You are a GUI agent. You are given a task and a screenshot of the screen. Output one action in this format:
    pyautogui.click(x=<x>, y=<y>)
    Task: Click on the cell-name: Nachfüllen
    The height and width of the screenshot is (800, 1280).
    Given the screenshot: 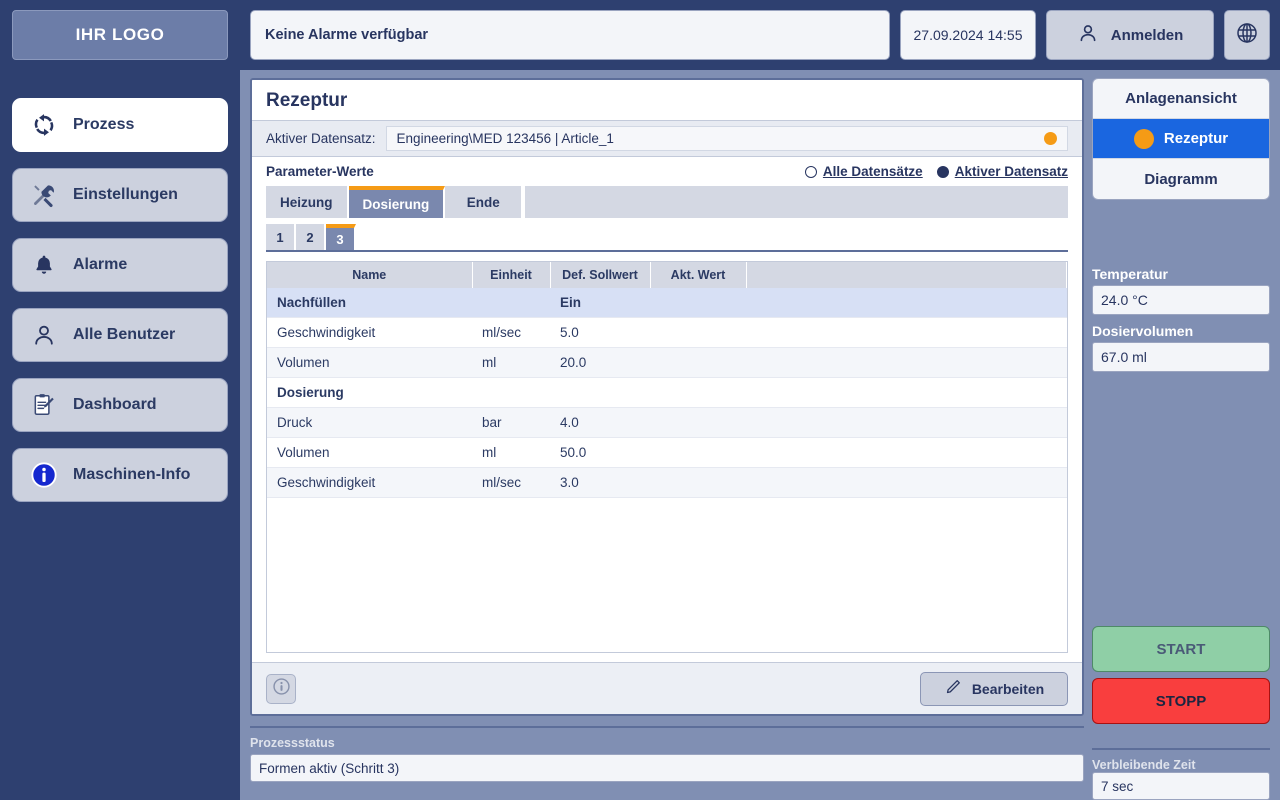 What is the action you would take?
    pyautogui.click(x=369, y=303)
    